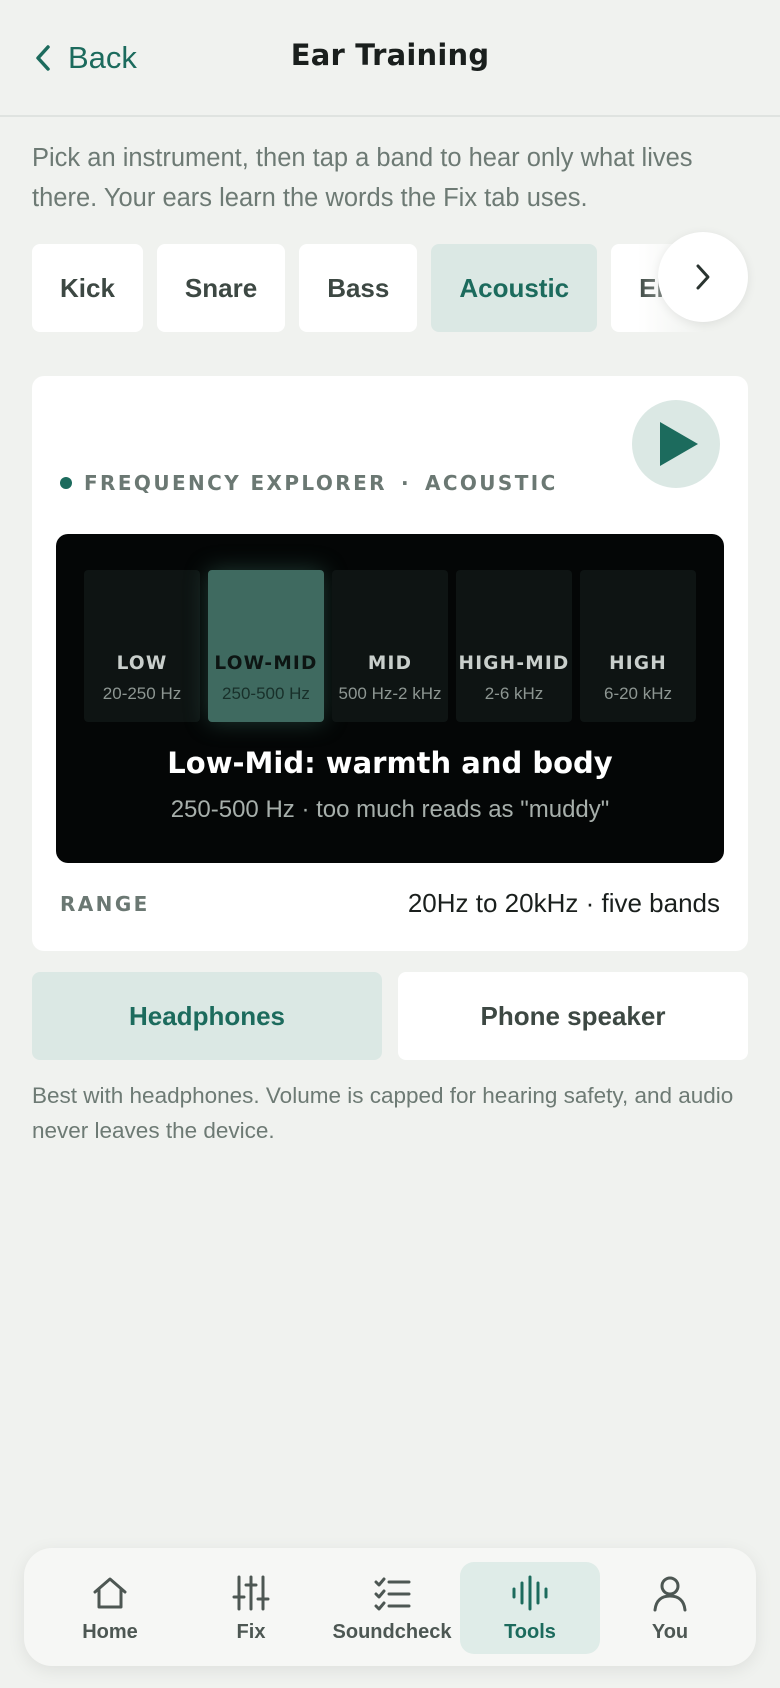 This screenshot has width=780, height=1688. Describe the element at coordinates (670, 1631) in the screenshot. I see `tab-label: You` at that location.